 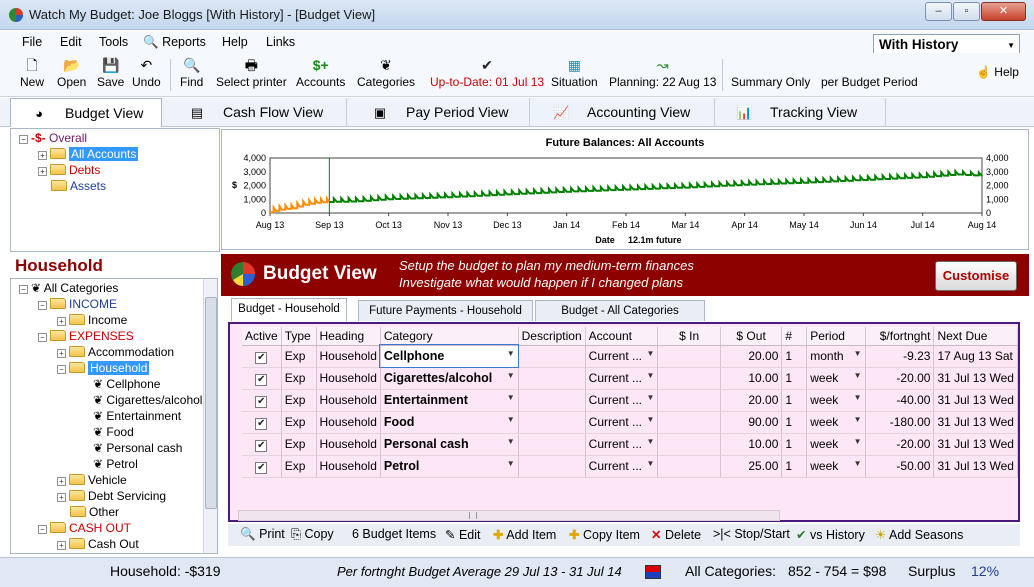 I want to click on per-budget-period-toggle: per Budget Period, so click(x=869, y=82).